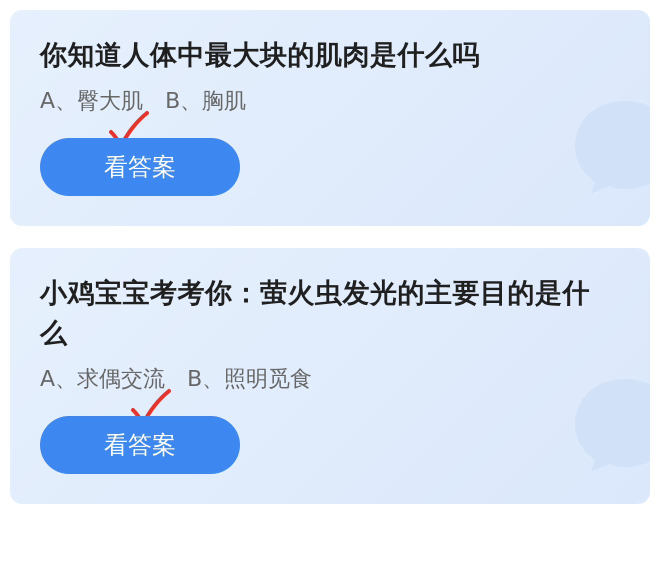  I want to click on answer-option: B、胸肌, so click(205, 101).